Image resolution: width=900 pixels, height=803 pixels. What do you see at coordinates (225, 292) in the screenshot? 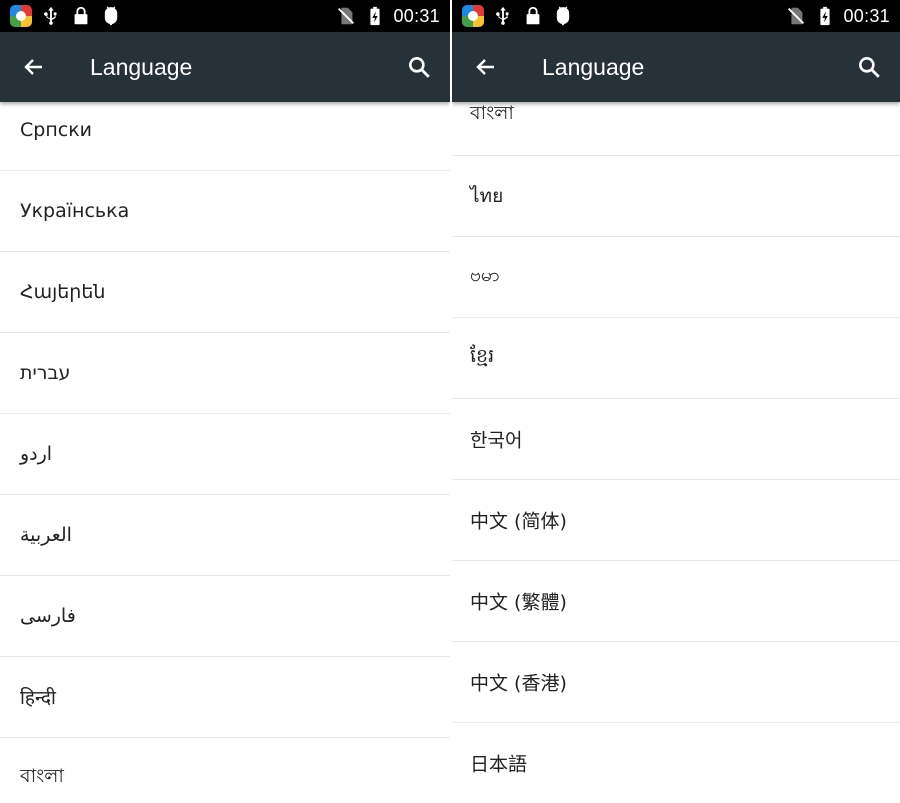
I see `list-item: Հայերեն` at bounding box center [225, 292].